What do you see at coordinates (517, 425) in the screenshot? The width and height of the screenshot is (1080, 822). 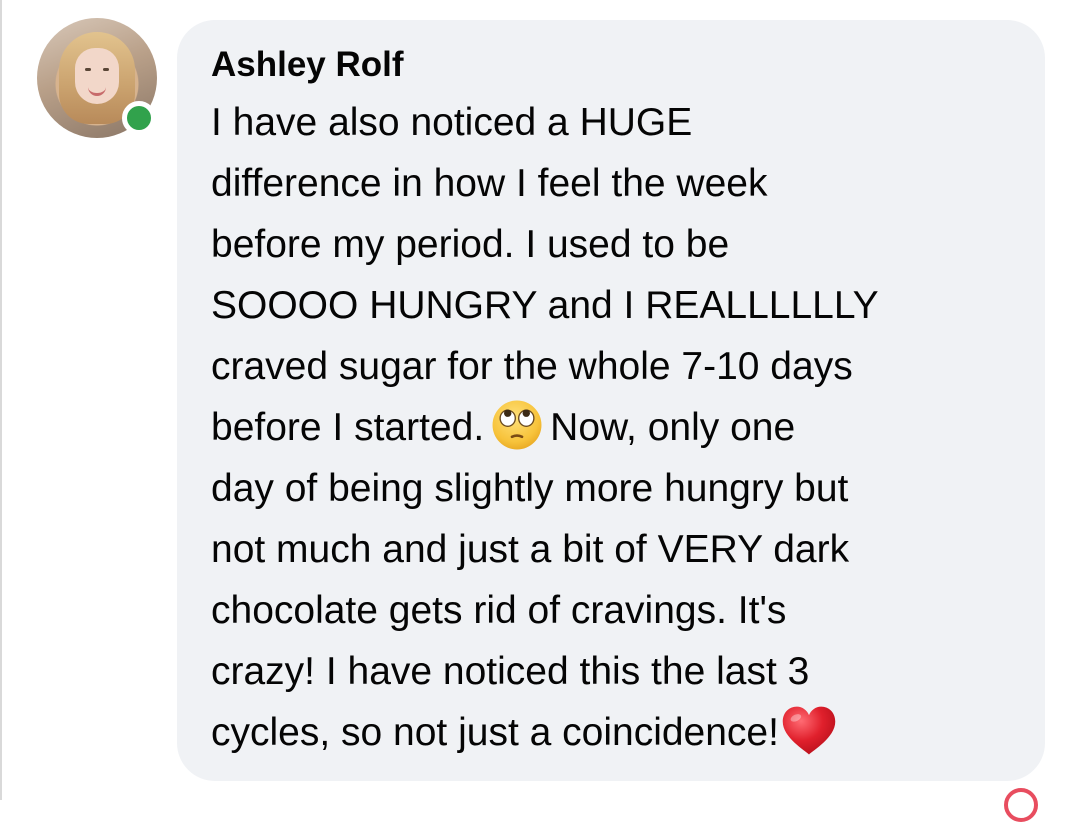 I see `rolling-eyes-emoji-icon` at bounding box center [517, 425].